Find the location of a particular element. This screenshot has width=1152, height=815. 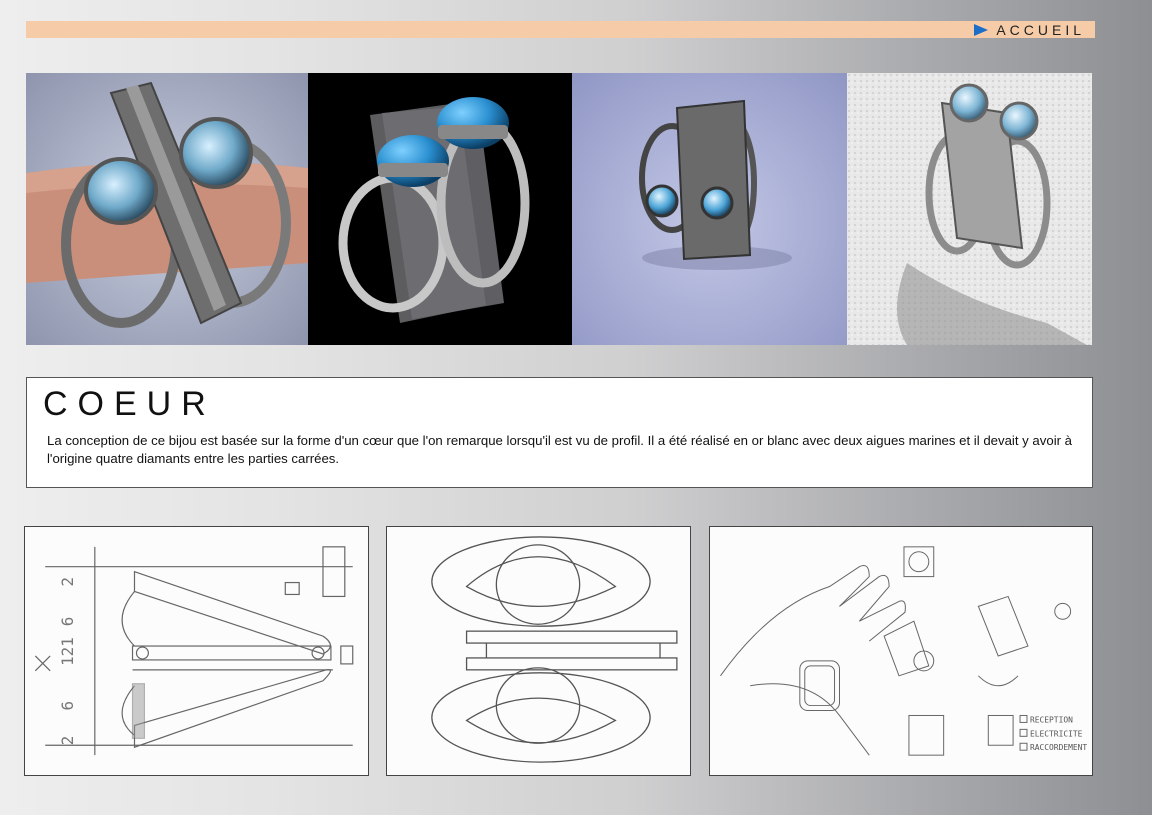

accueil-link: ACCUEIL is located at coordinates (1029, 29).